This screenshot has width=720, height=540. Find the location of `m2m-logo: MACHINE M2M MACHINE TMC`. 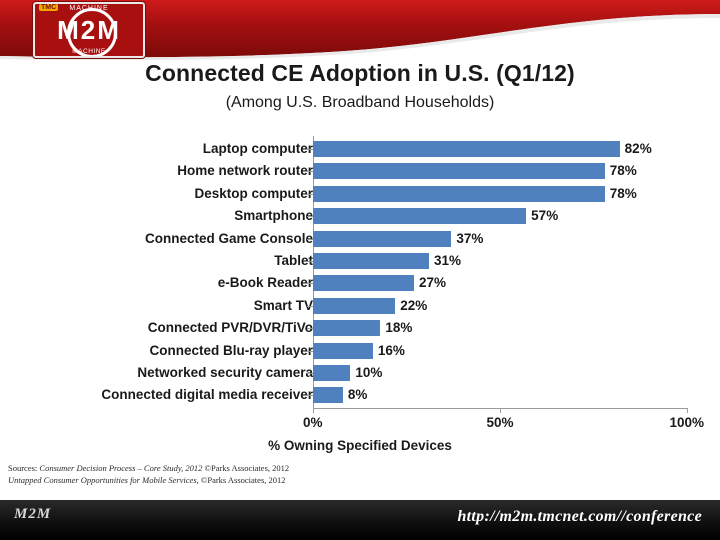

m2m-logo: MACHINE M2M MACHINE TMC is located at coordinates (89, 30).